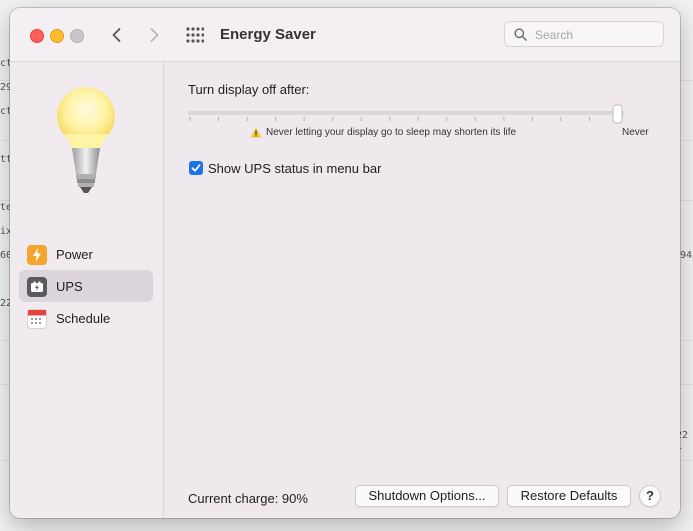 This screenshot has height=531, width=693. I want to click on checkmark-icon, so click(196, 168).